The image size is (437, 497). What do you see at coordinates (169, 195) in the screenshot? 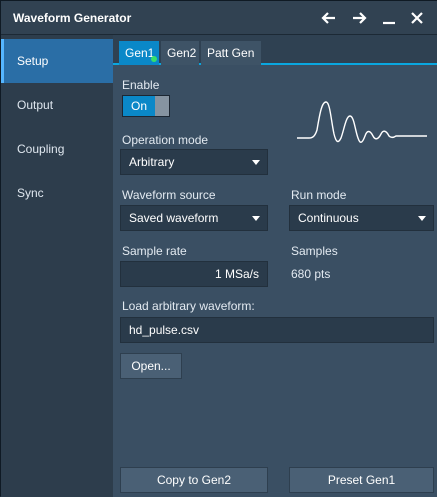
I see `waveform-source-label: Waveform source` at bounding box center [169, 195].